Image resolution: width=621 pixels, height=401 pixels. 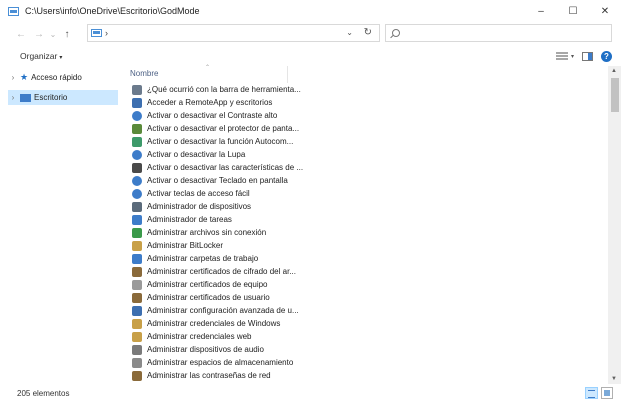 What do you see at coordinates (606, 56) in the screenshot?
I see `help-icon: ?` at bounding box center [606, 56].